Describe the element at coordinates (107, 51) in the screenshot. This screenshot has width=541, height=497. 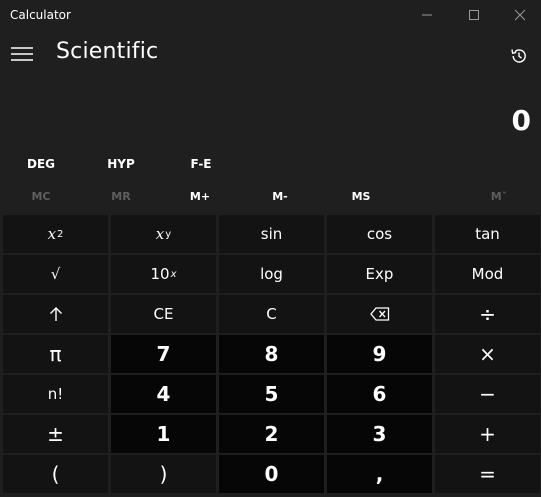
I see `mode-title: Scientific` at that location.